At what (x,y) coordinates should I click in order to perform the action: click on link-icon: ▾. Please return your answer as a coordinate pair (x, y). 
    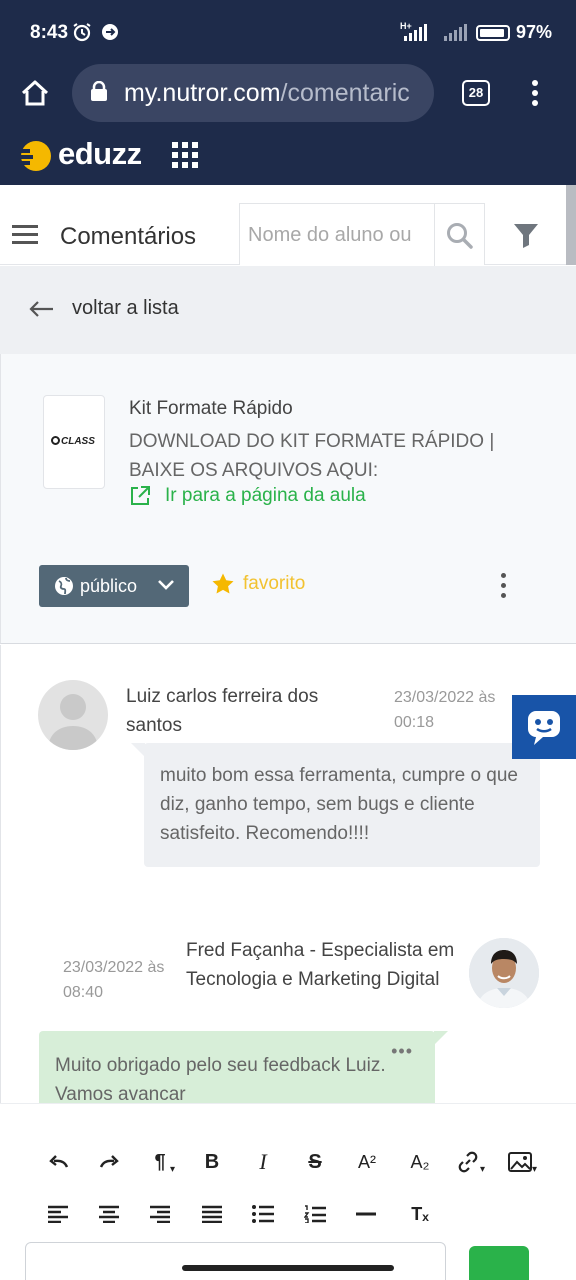
    Looking at the image, I should click on (468, 1162).